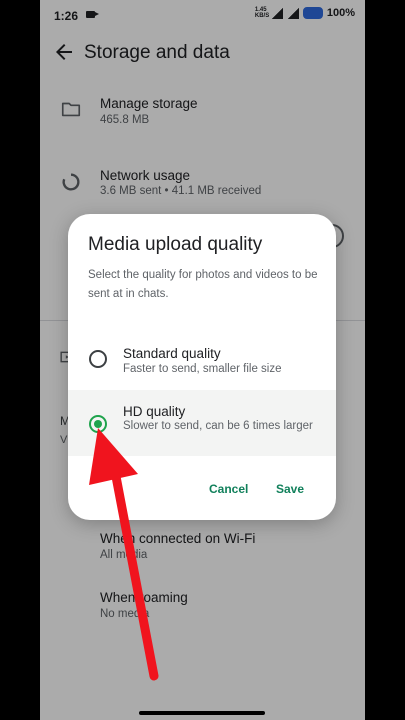  I want to click on annotation-arrow-icon, so click(124, 554).